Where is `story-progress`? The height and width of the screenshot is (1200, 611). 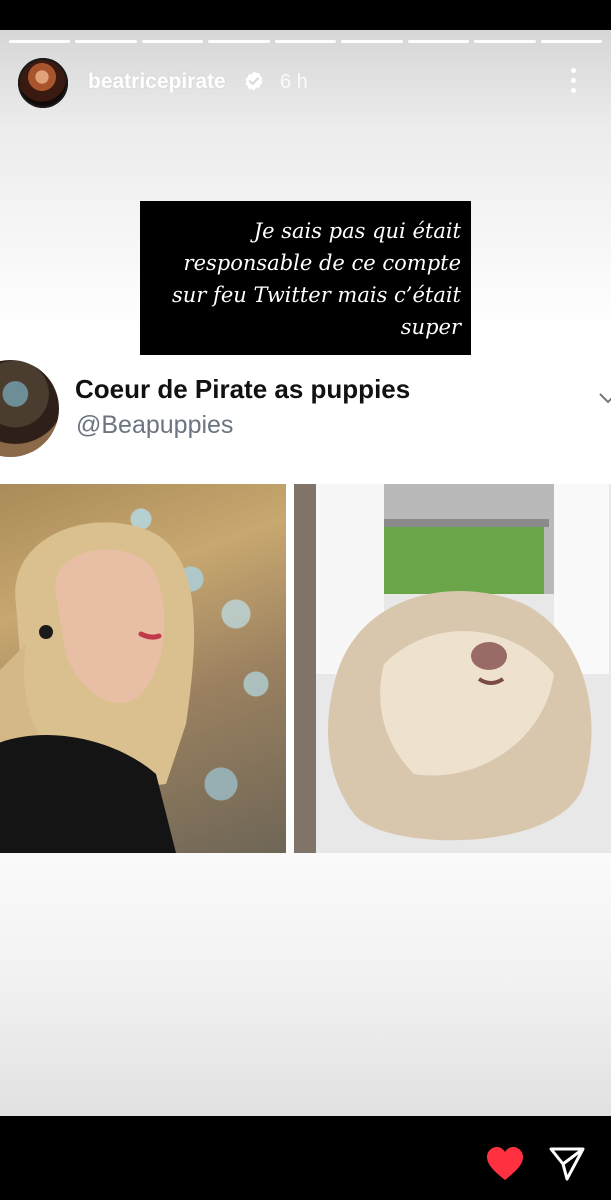 story-progress is located at coordinates (305, 41).